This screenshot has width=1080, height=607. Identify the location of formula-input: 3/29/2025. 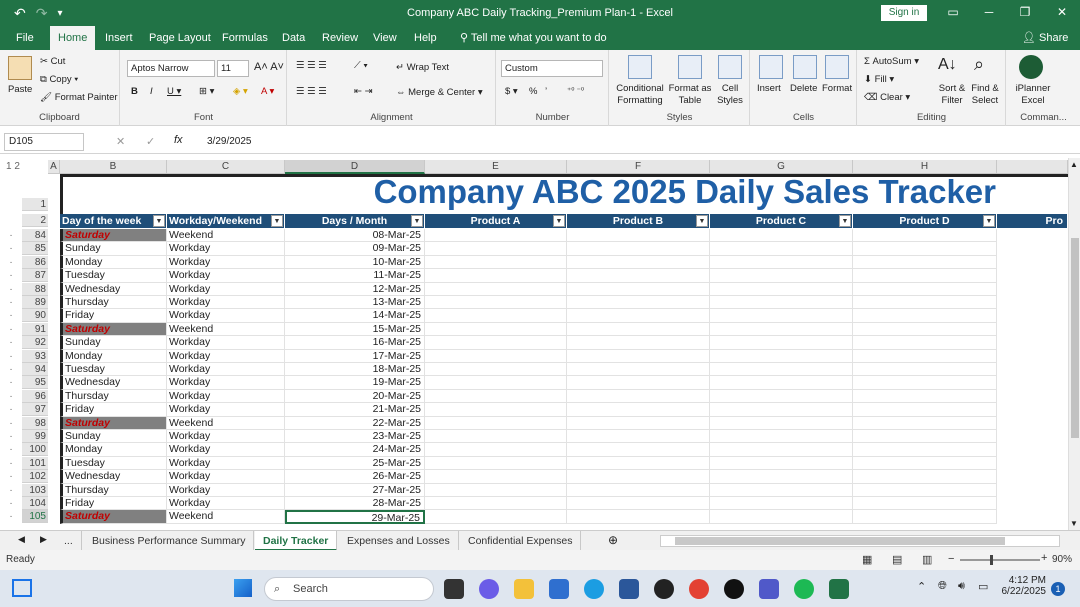
(229, 141).